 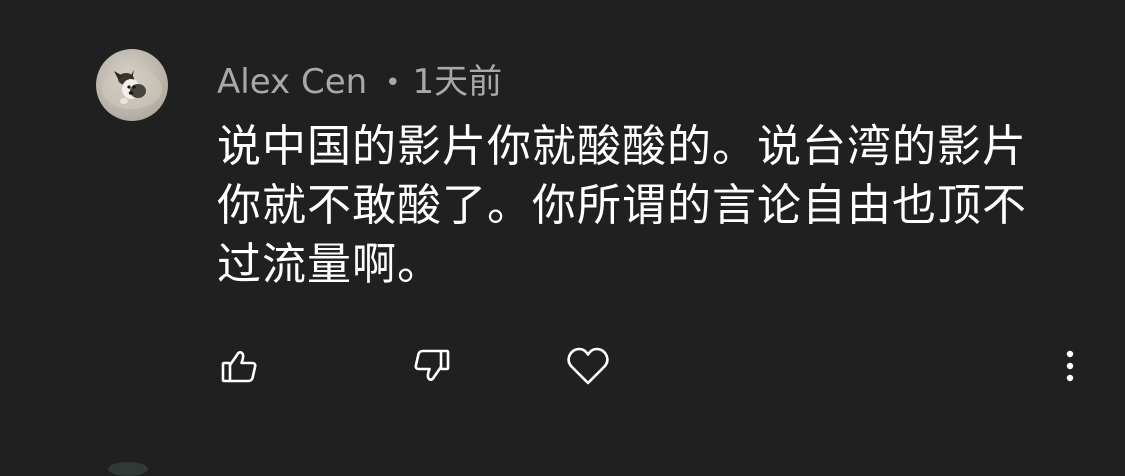 What do you see at coordinates (457, 82) in the screenshot?
I see `comment-timestamp: 1天前` at bounding box center [457, 82].